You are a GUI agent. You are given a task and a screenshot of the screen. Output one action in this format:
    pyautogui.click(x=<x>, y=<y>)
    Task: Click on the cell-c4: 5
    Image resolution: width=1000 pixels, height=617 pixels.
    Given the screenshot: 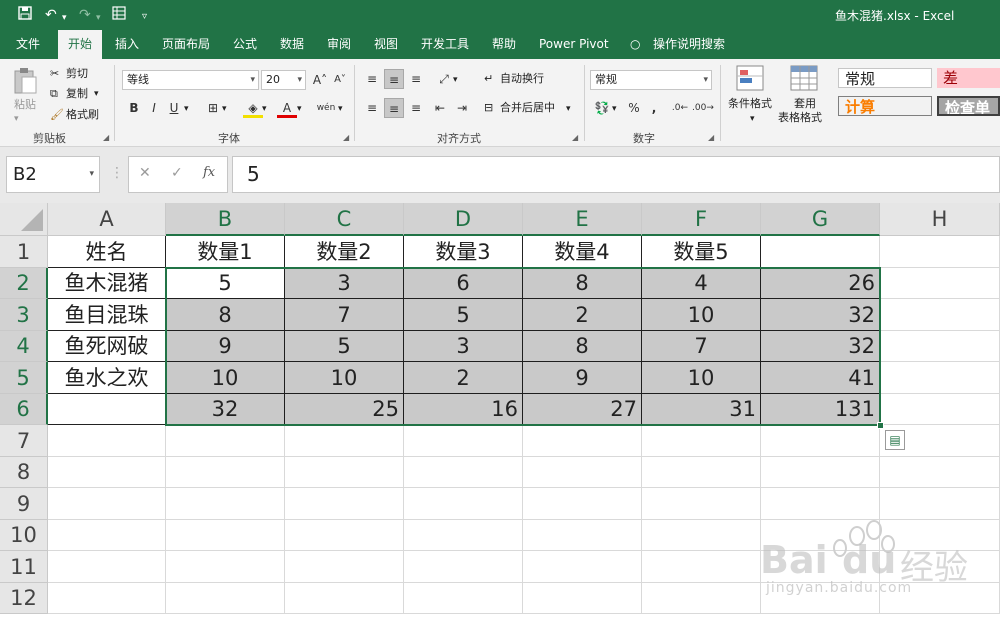 What is the action you would take?
    pyautogui.click(x=344, y=346)
    